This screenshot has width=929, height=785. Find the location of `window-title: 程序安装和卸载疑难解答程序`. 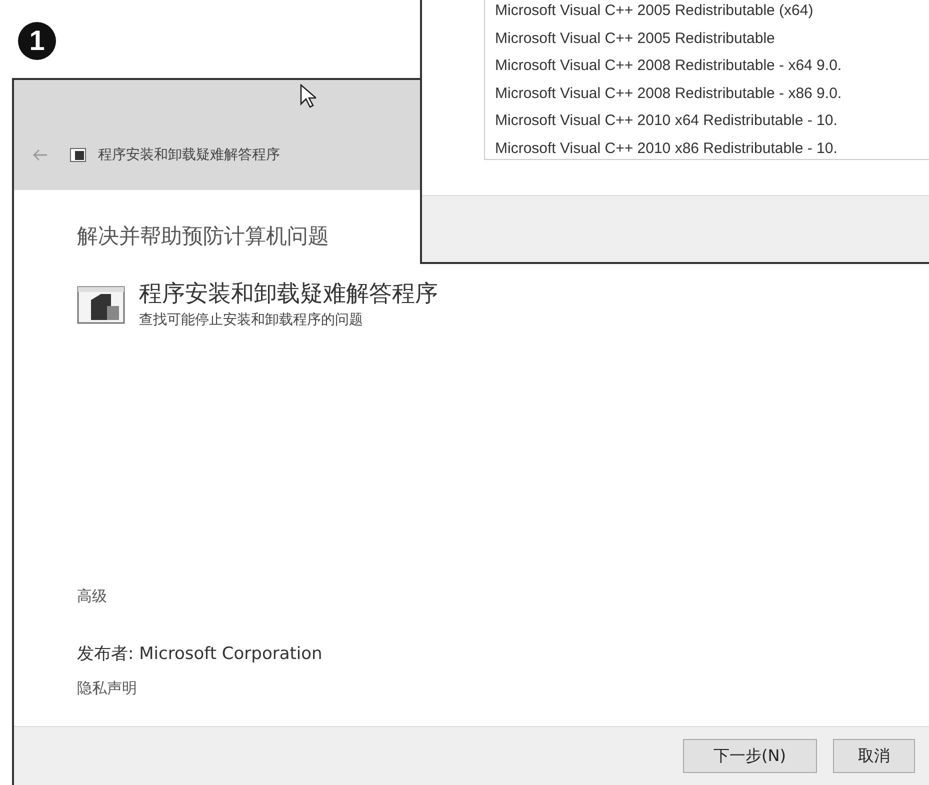

window-title: 程序安装和卸载疑难解答程序 is located at coordinates (189, 155).